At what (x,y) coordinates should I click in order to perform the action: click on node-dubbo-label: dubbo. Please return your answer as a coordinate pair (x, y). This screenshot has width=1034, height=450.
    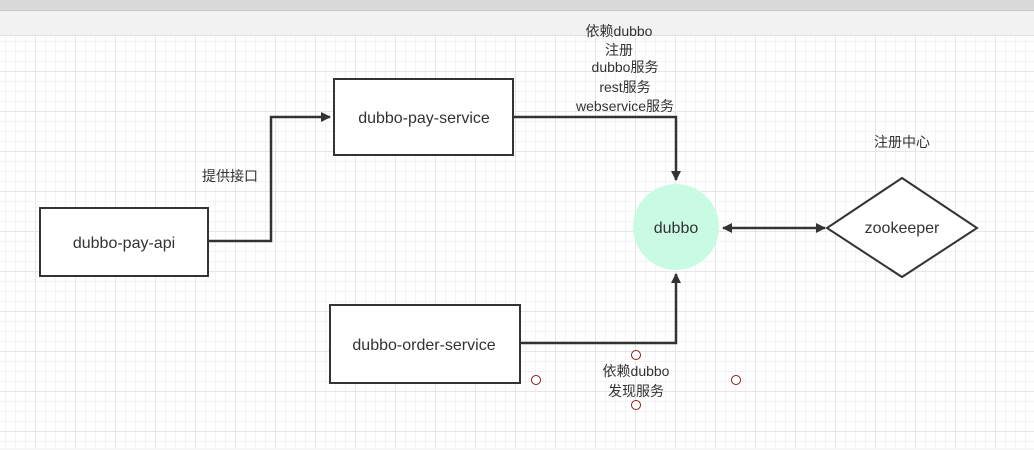
    Looking at the image, I should click on (676, 228).